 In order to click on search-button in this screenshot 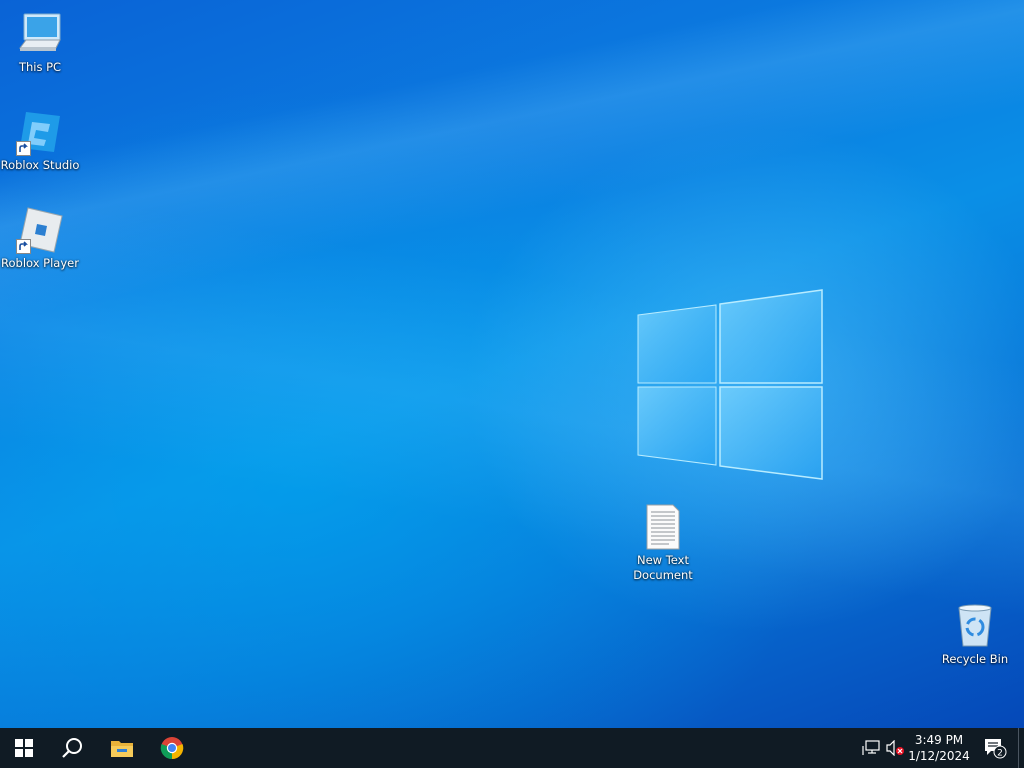, I will do `click(72, 748)`.